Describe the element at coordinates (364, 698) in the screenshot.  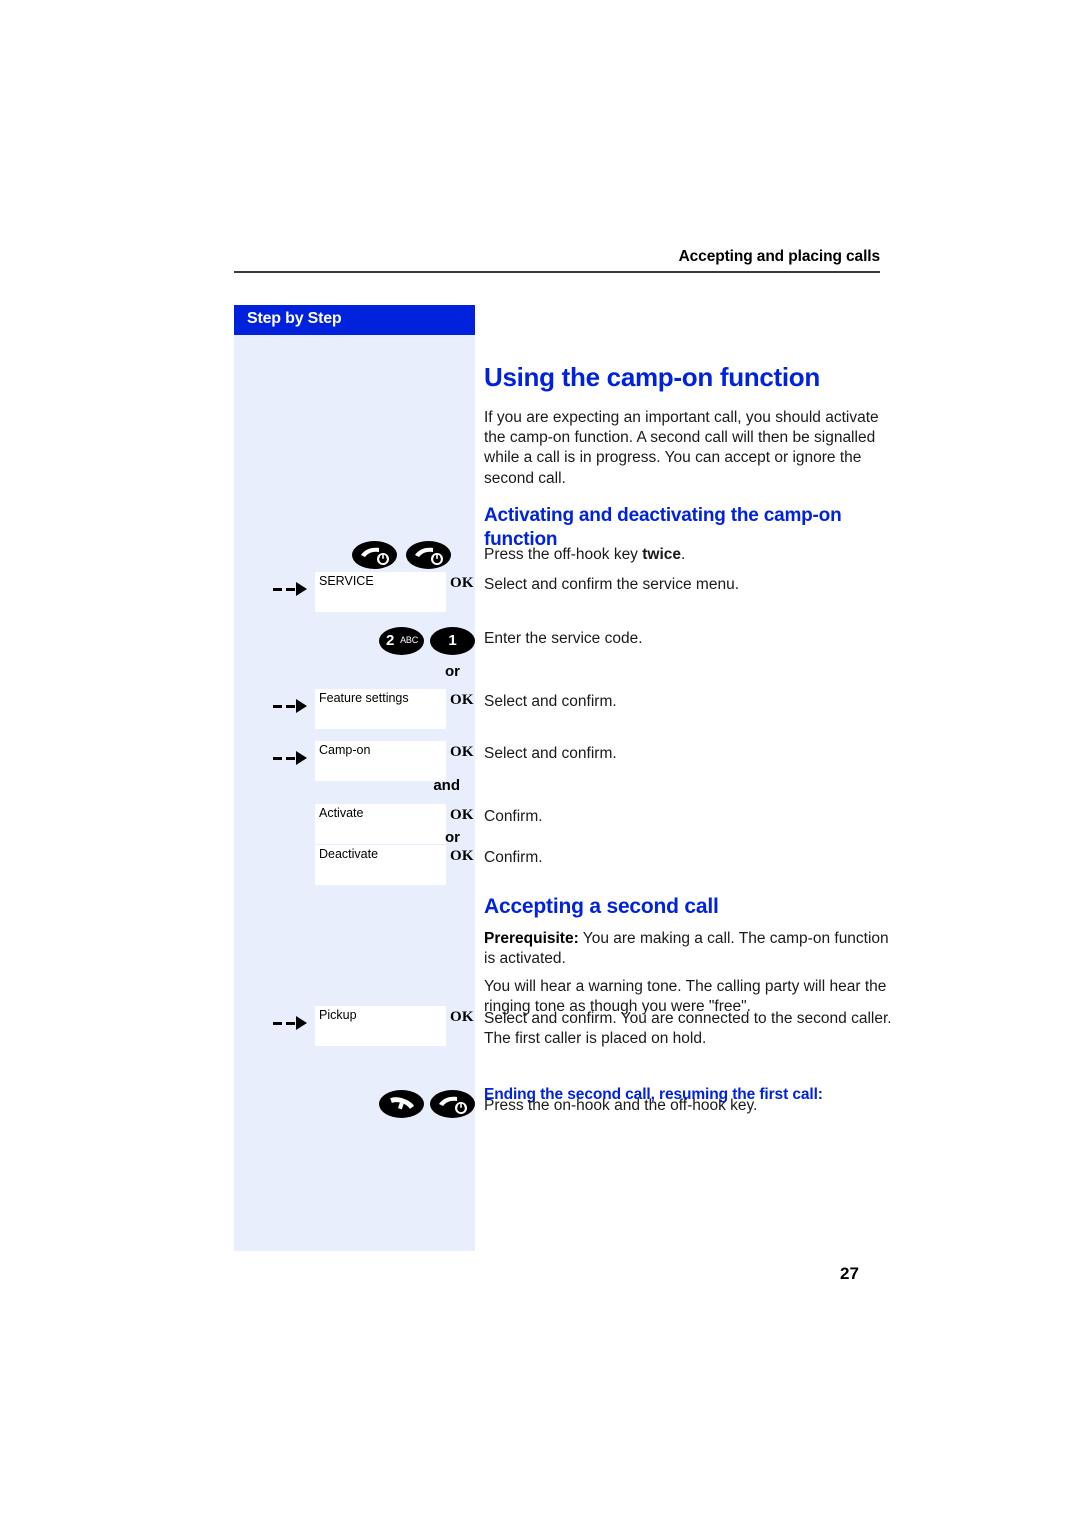
I see `display-text: Feature settings` at that location.